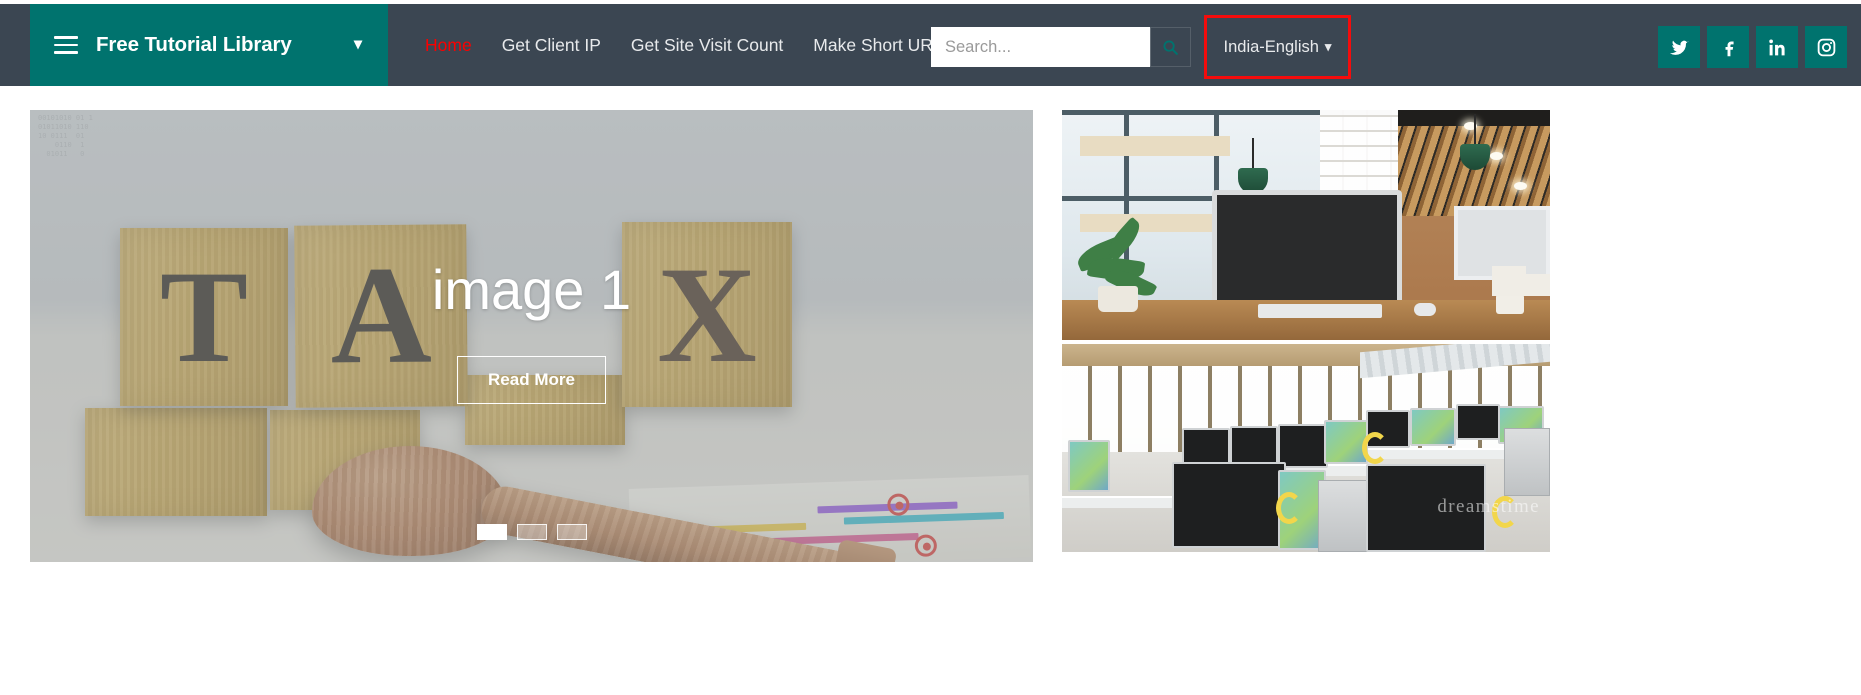 The width and height of the screenshot is (1861, 695). I want to click on potted-plant, so click(1118, 262).